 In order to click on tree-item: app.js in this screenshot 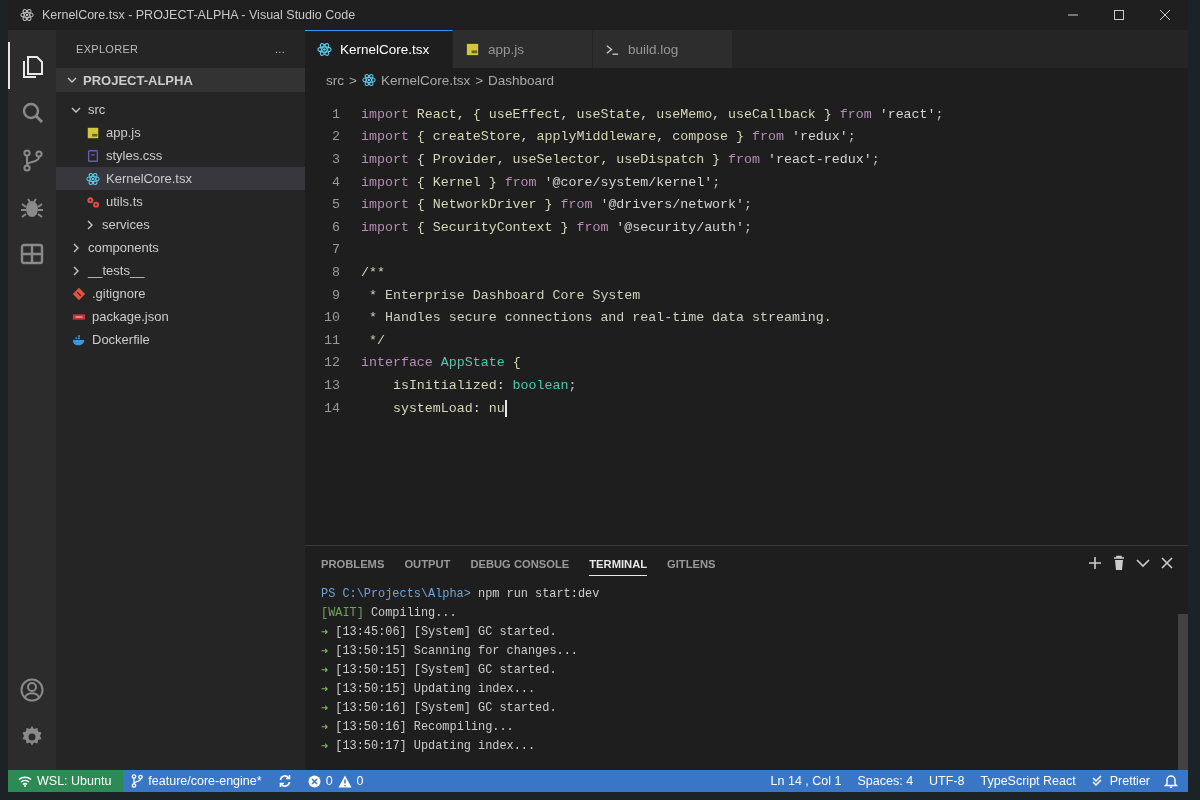, I will do `click(180, 132)`.